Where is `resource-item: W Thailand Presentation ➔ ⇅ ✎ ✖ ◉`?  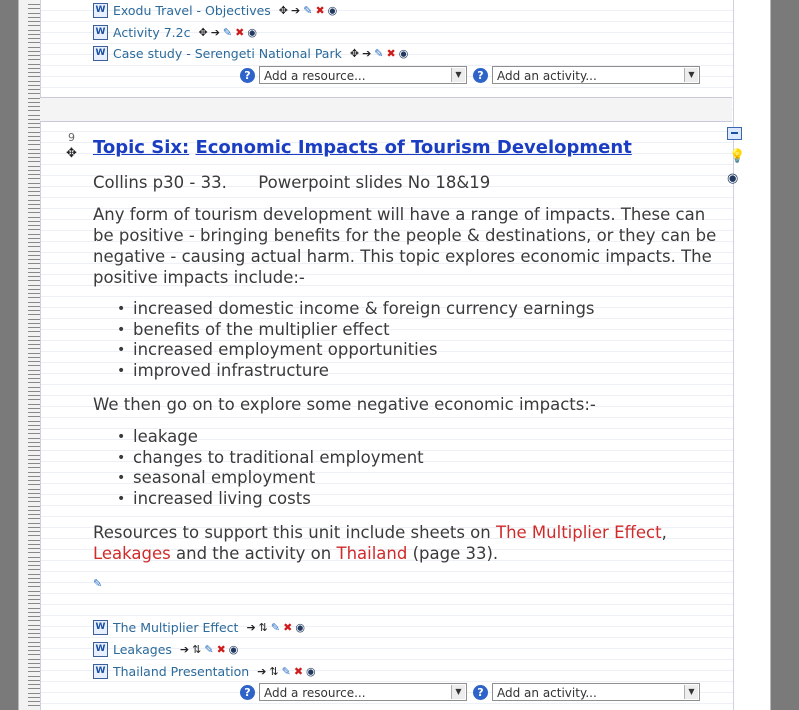
resource-item: W Thailand Presentation ➔ ⇅ ✎ ✖ ◉ is located at coordinates (204, 671).